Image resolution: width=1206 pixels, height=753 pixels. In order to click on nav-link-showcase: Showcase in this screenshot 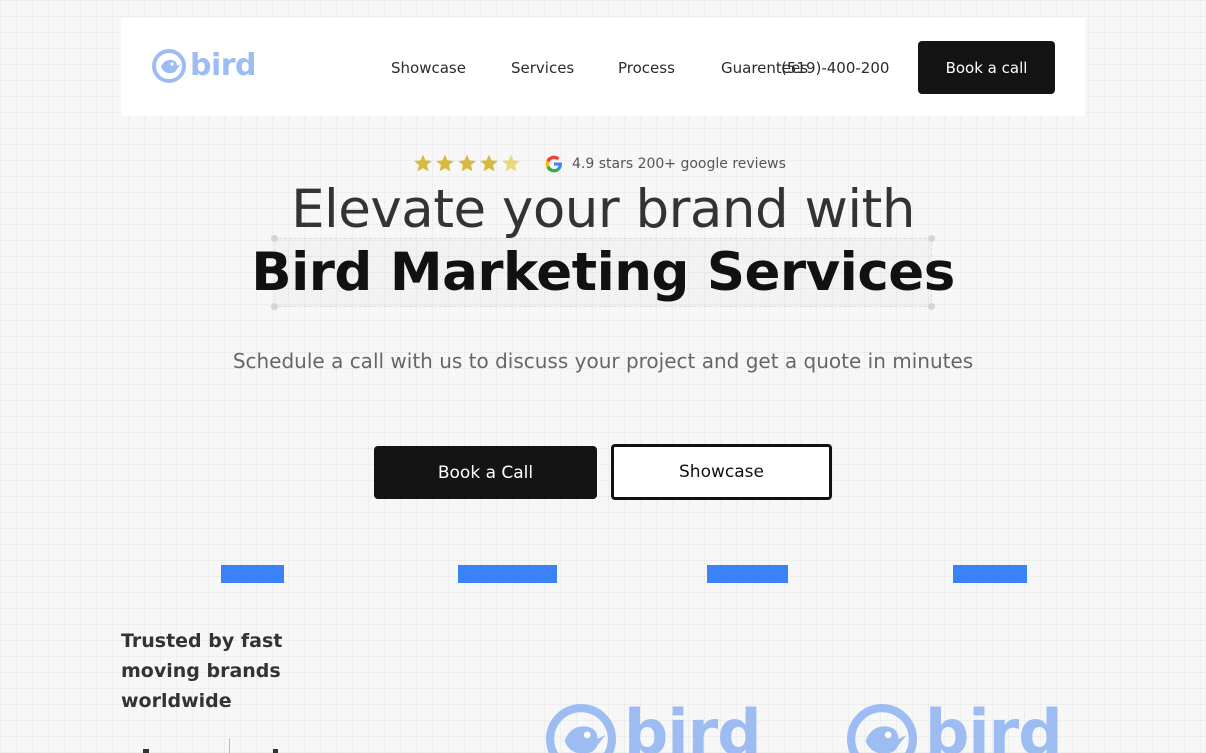, I will do `click(428, 68)`.